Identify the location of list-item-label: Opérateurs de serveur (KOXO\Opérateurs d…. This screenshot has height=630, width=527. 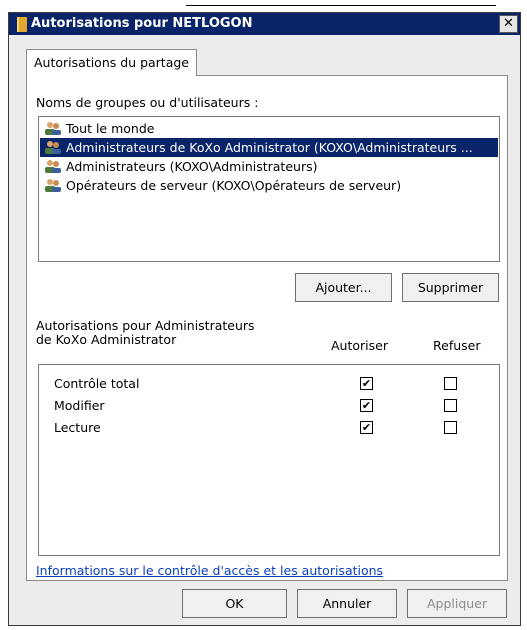
(234, 185).